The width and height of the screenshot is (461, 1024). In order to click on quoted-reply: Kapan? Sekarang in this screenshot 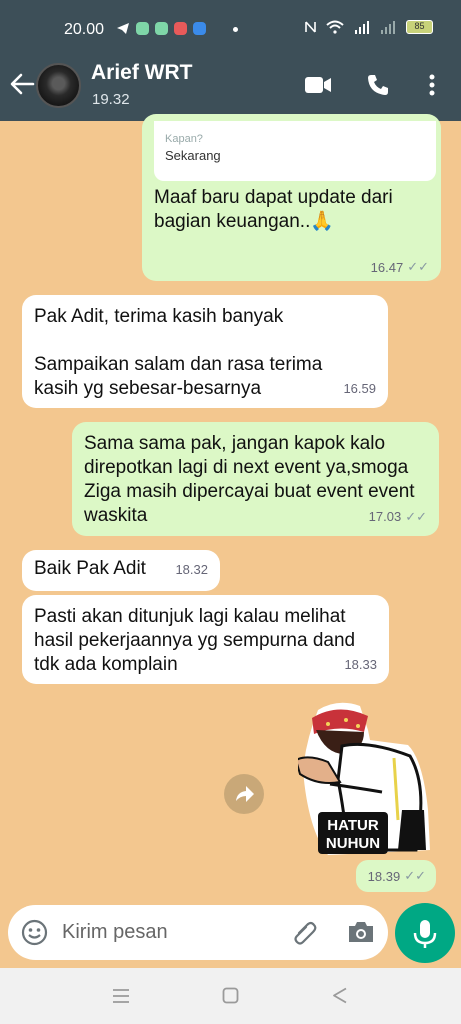, I will do `click(295, 151)`.